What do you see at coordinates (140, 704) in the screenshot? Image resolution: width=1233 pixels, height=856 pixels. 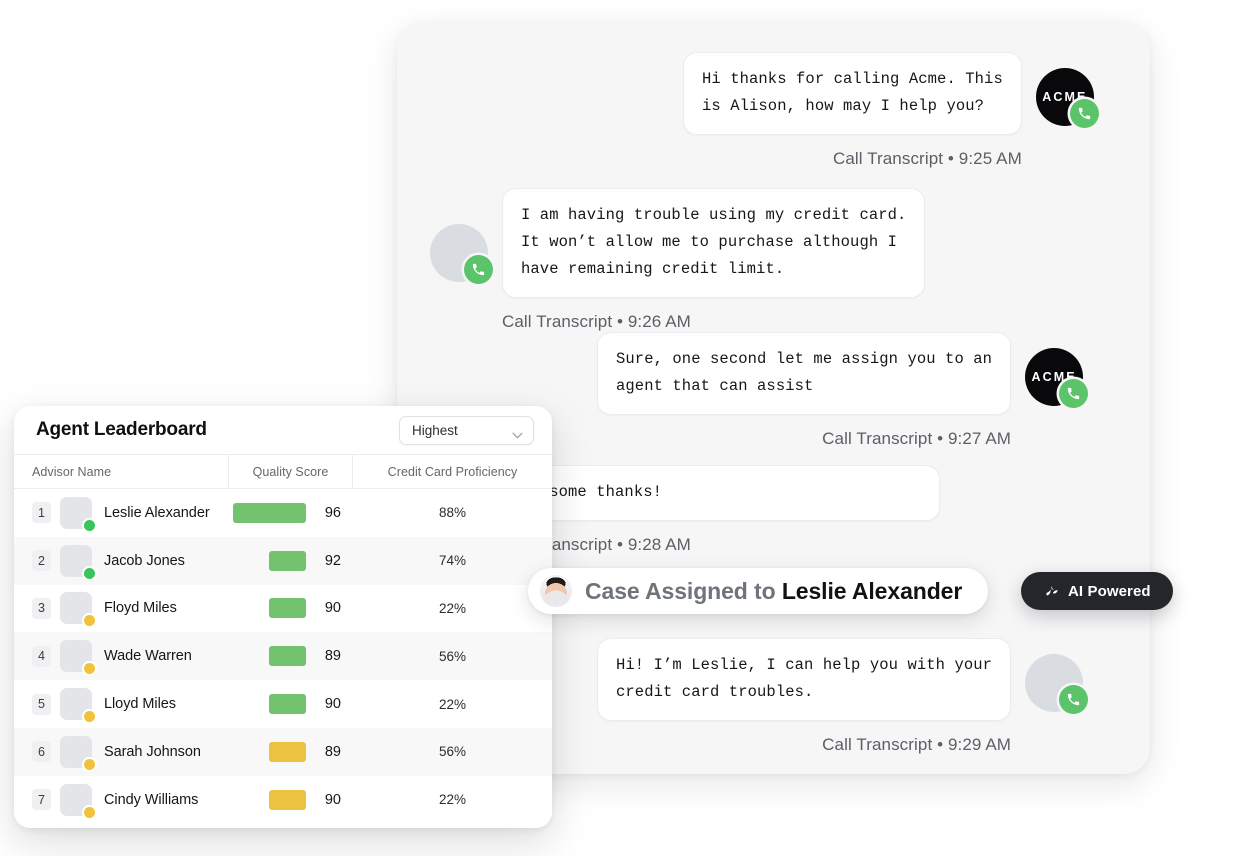 I see `advisor-name: Lloyd Miles` at bounding box center [140, 704].